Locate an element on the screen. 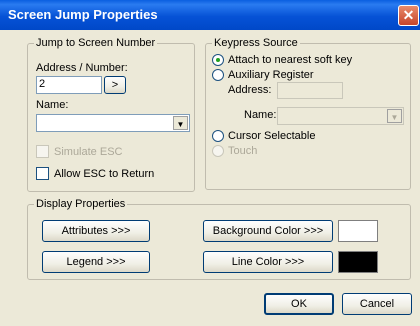 The height and width of the screenshot is (326, 420). simulate-esc-checkbox is located at coordinates (42, 151).